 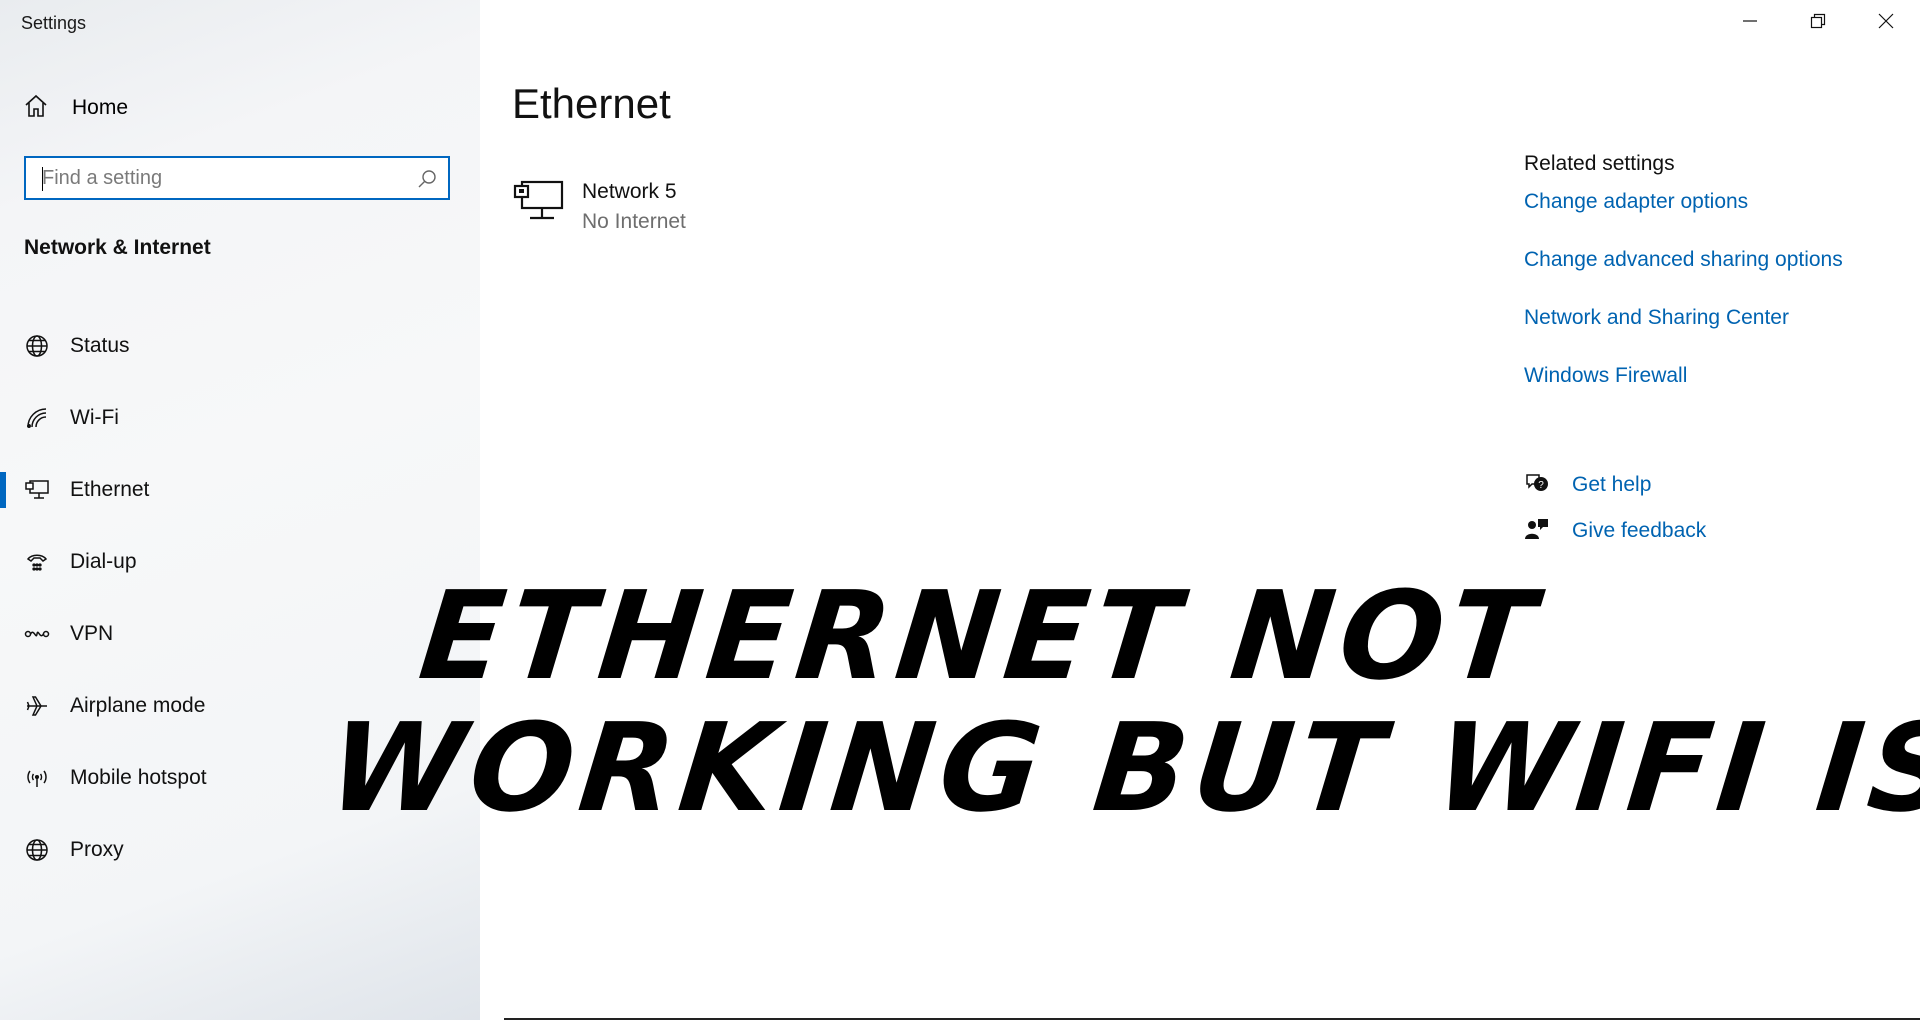 I want to click on sidebar-item-mobile-hotspot: Mobile hotspot, so click(x=240, y=778).